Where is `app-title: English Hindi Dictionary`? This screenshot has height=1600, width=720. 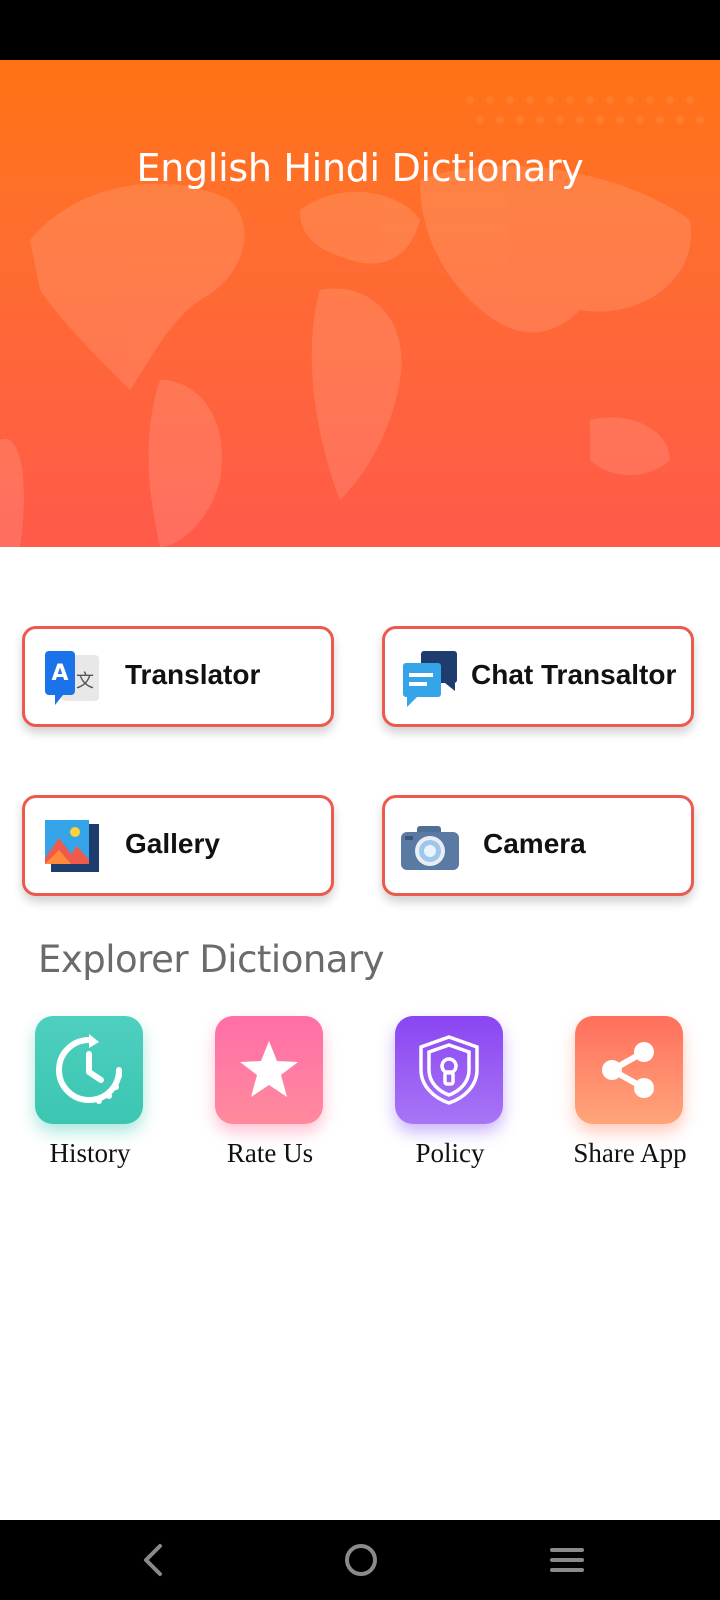 app-title: English Hindi Dictionary is located at coordinates (360, 168).